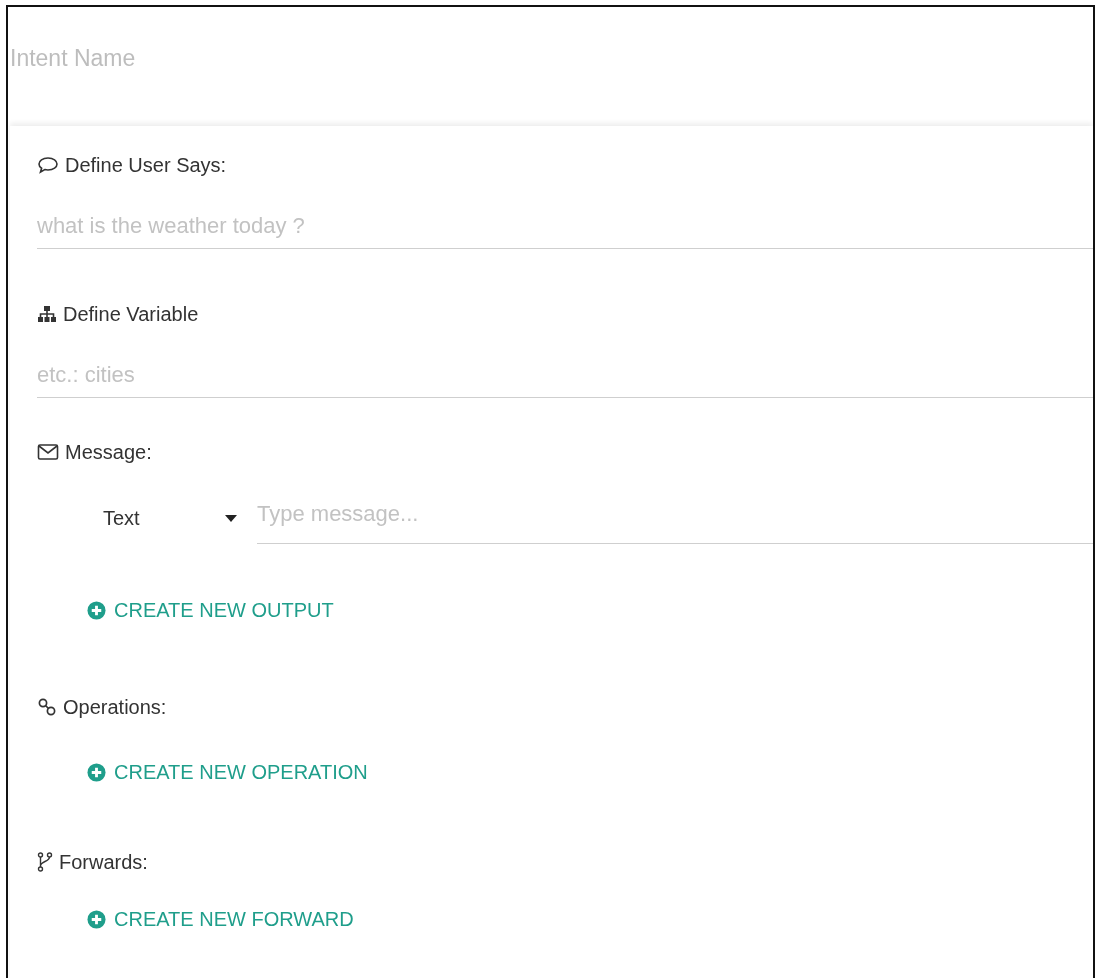  What do you see at coordinates (210, 58) in the screenshot?
I see `intent-name-field: Intent Name` at bounding box center [210, 58].